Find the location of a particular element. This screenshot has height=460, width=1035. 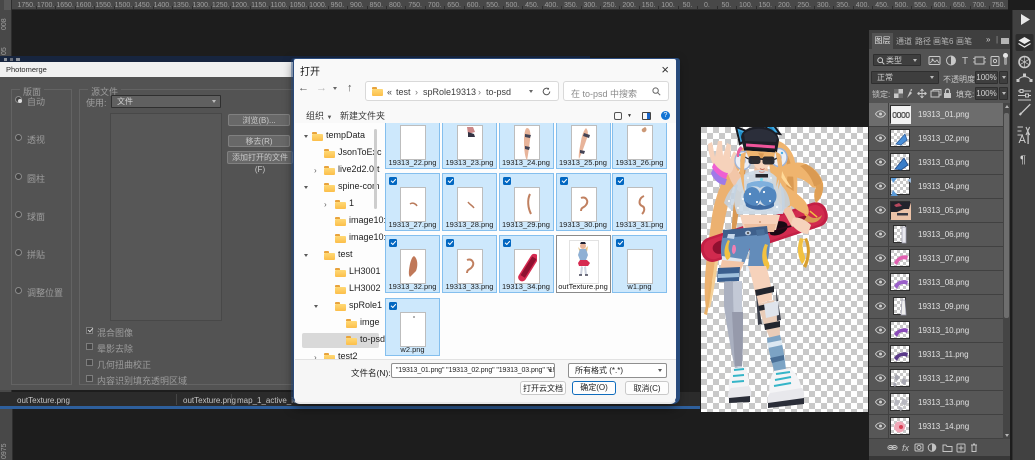

svg-text: A is located at coordinates (1023, 140).